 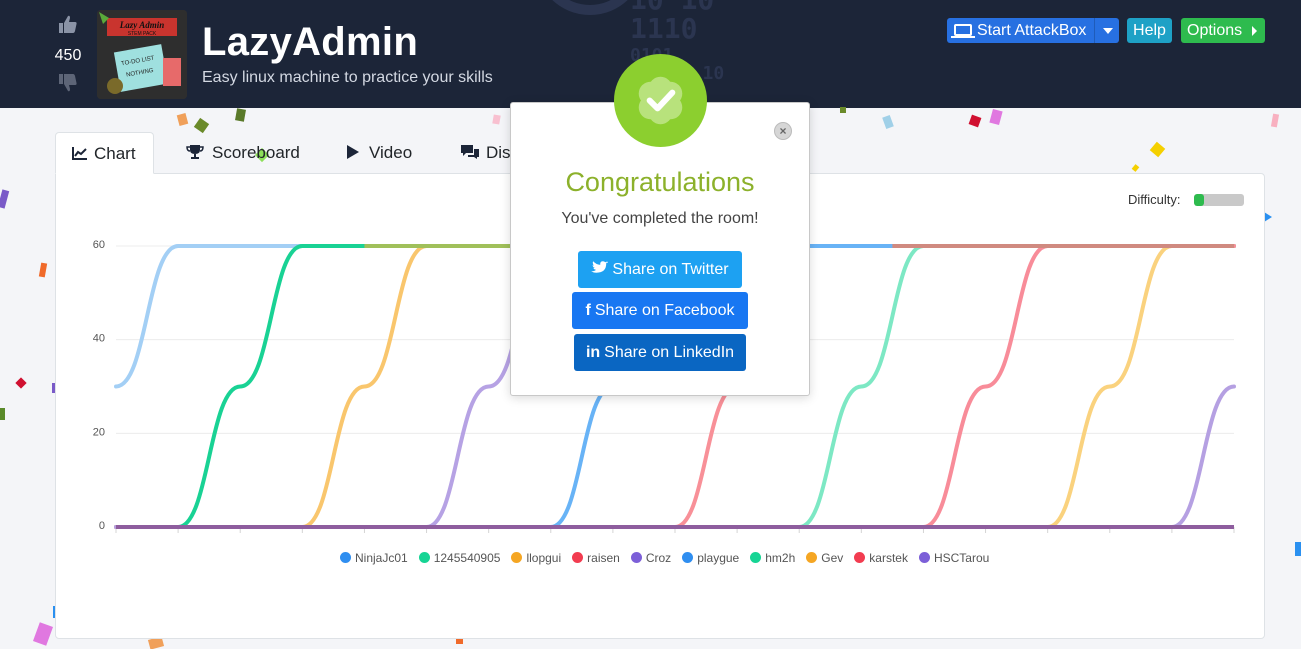 What do you see at coordinates (961, 558) in the screenshot?
I see `legend-label: HSCTarou` at bounding box center [961, 558].